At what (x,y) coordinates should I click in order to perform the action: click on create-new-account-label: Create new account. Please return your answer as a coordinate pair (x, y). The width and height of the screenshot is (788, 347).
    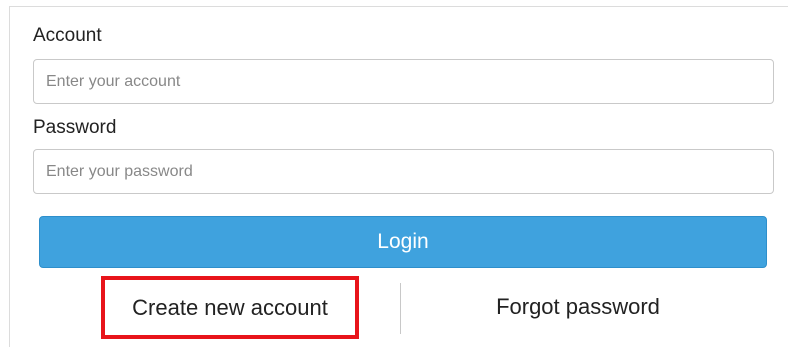
    Looking at the image, I should click on (230, 307).